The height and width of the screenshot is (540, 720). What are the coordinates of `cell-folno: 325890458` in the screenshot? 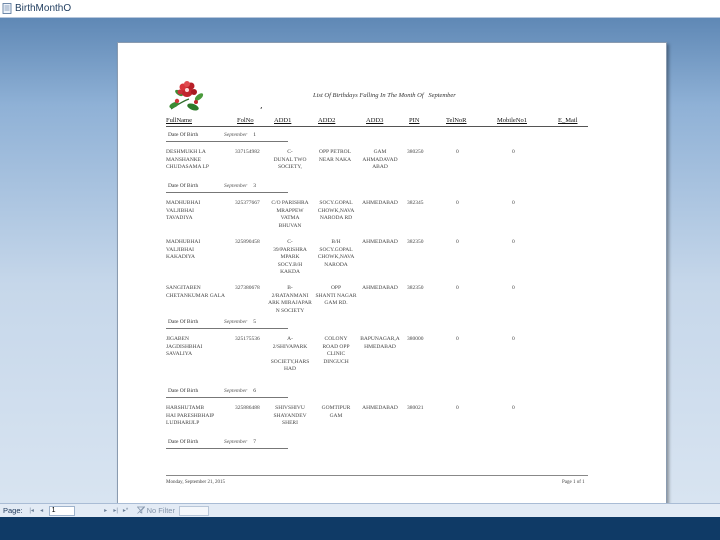 It's located at (247, 242).